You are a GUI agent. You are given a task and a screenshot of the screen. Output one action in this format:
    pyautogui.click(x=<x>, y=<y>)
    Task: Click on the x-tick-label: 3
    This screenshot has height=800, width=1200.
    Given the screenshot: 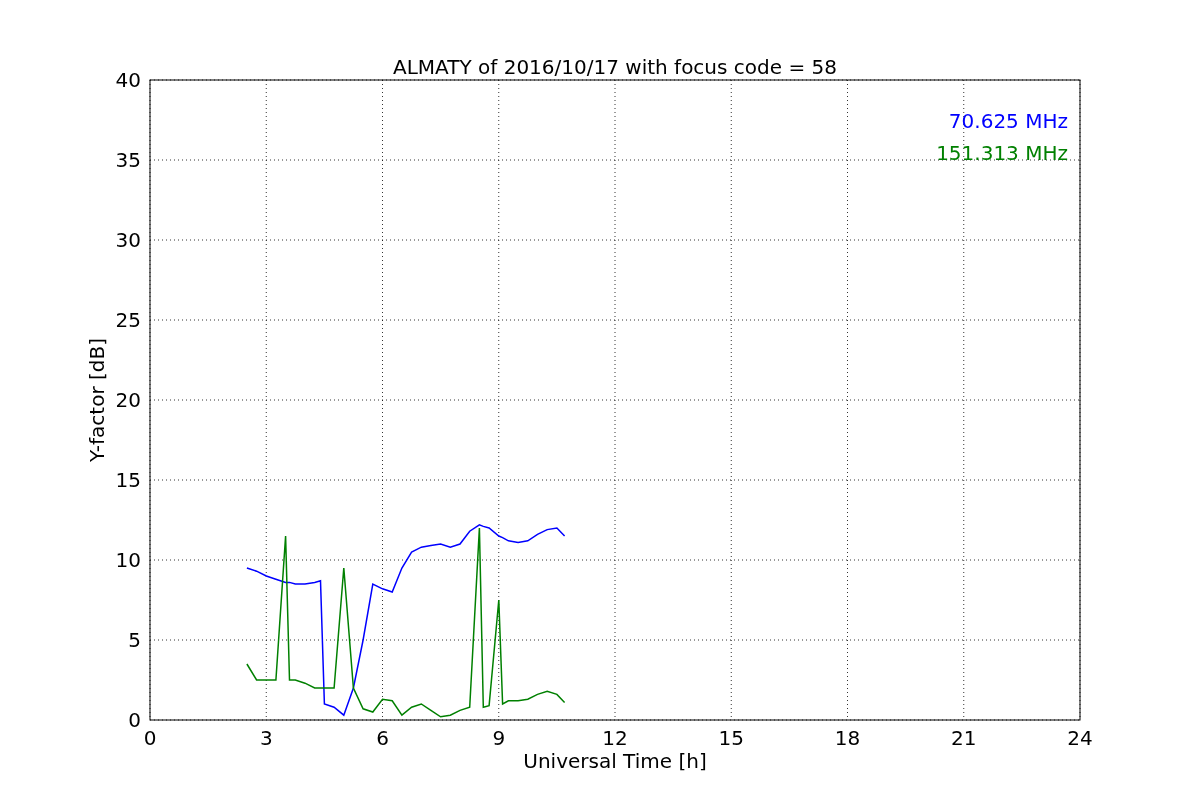 What is the action you would take?
    pyautogui.click(x=266, y=738)
    